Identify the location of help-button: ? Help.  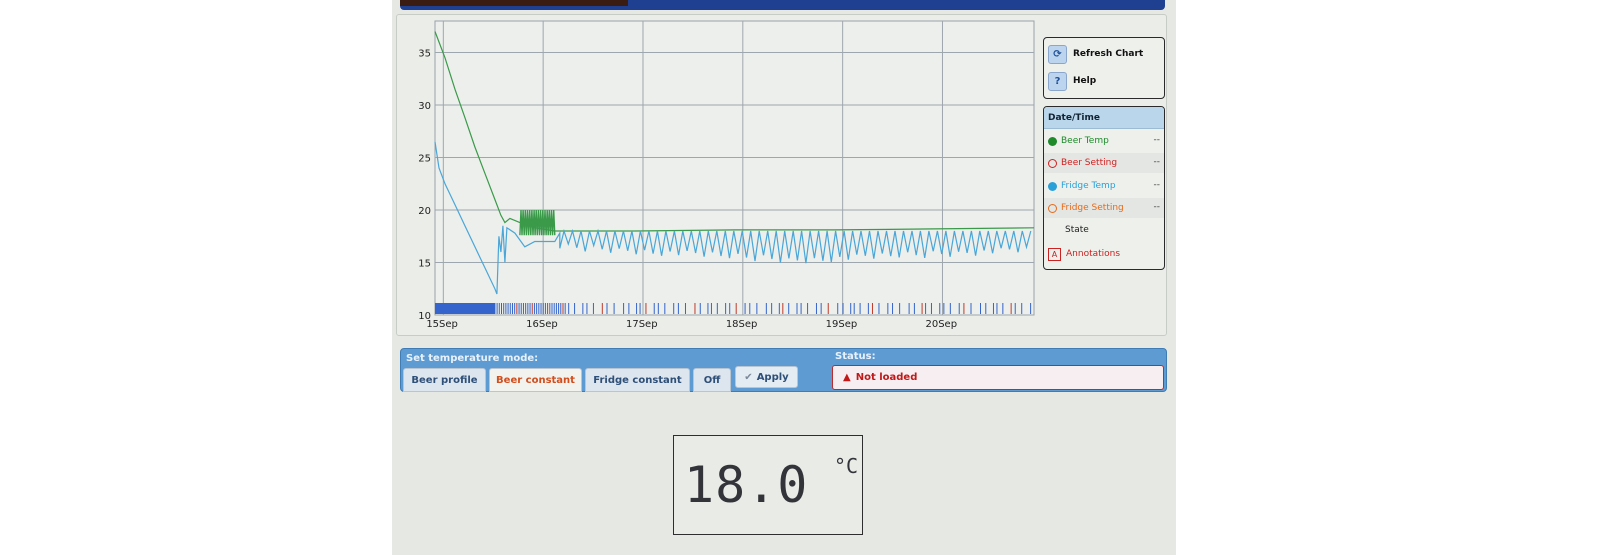
(1072, 81).